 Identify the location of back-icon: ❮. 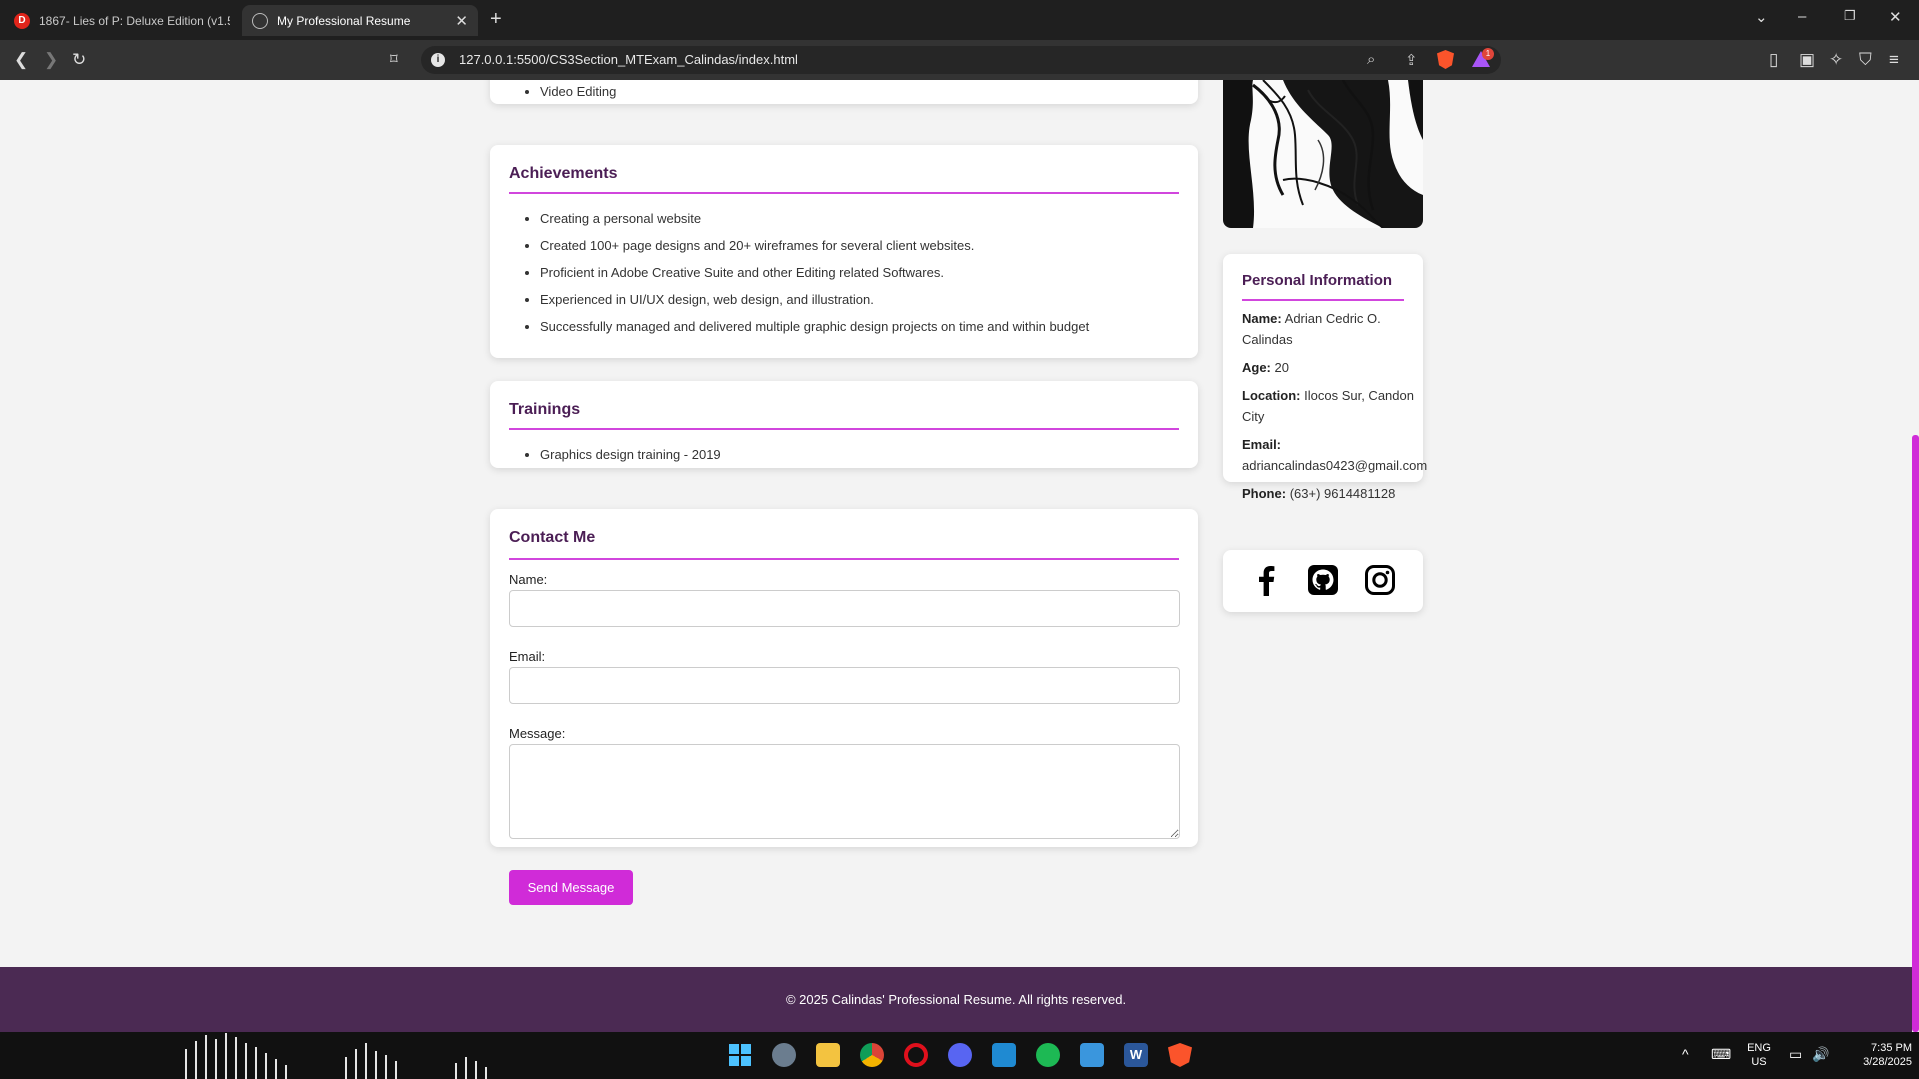
(21, 60).